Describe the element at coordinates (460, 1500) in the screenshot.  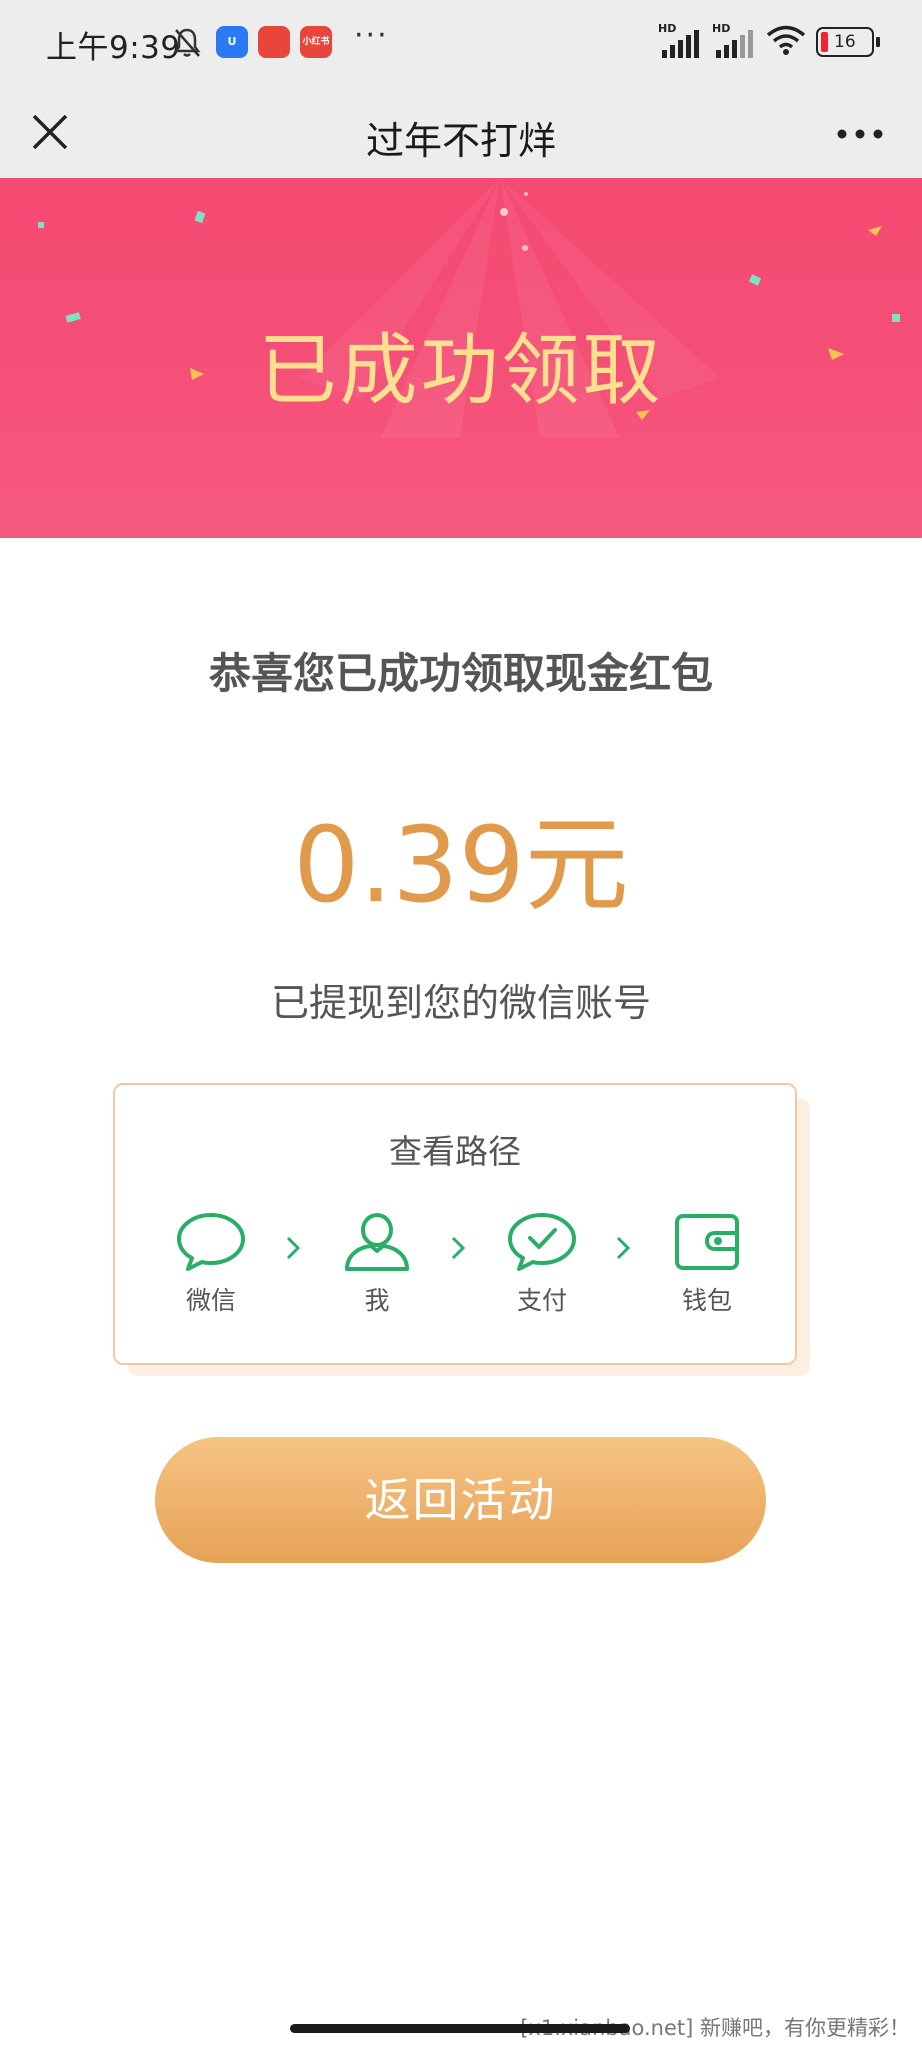
I see `return-to-activity-button: 返回活动` at that location.